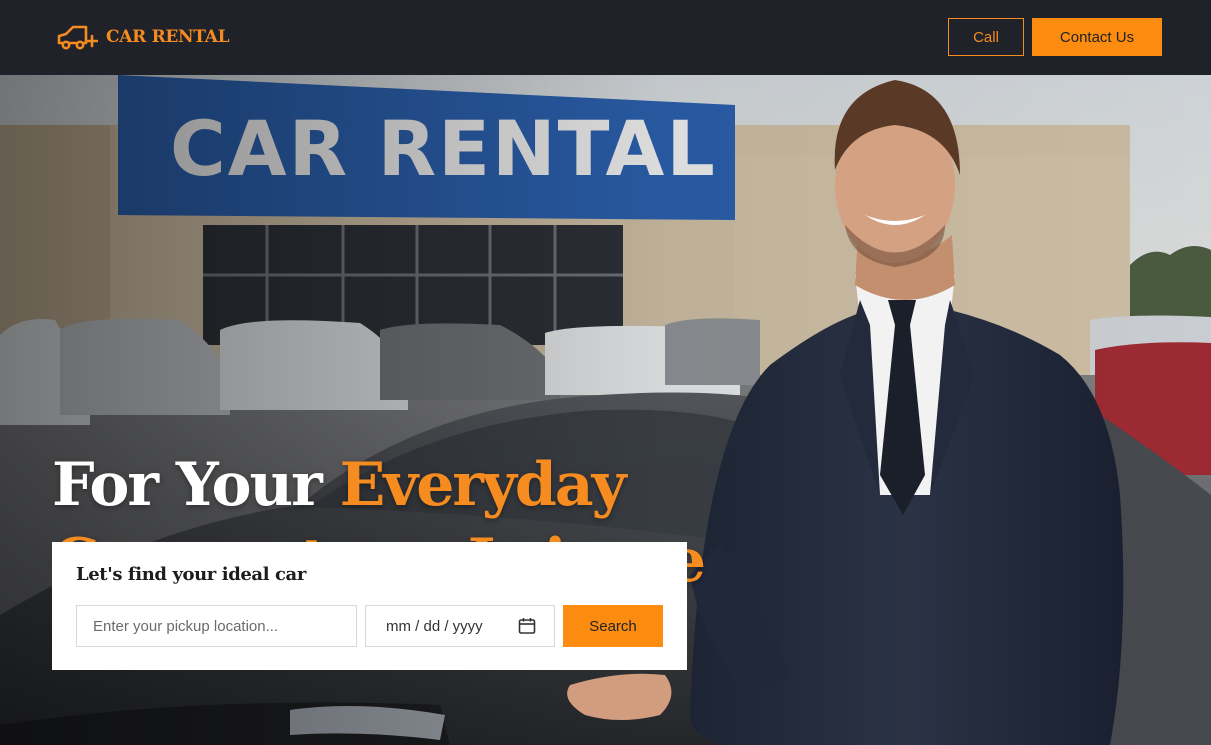 The width and height of the screenshot is (1211, 745). I want to click on search-title: Let's find your ideal car, so click(191, 574).